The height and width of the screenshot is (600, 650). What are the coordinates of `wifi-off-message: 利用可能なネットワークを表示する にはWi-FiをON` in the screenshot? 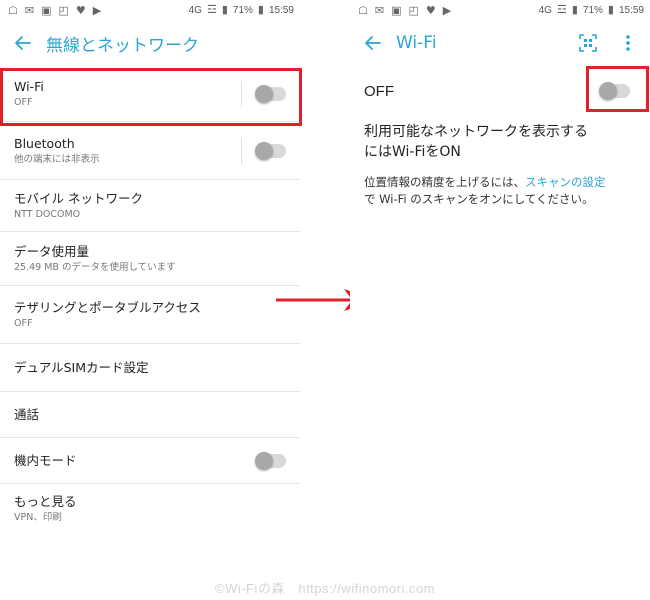 It's located at (500, 142).